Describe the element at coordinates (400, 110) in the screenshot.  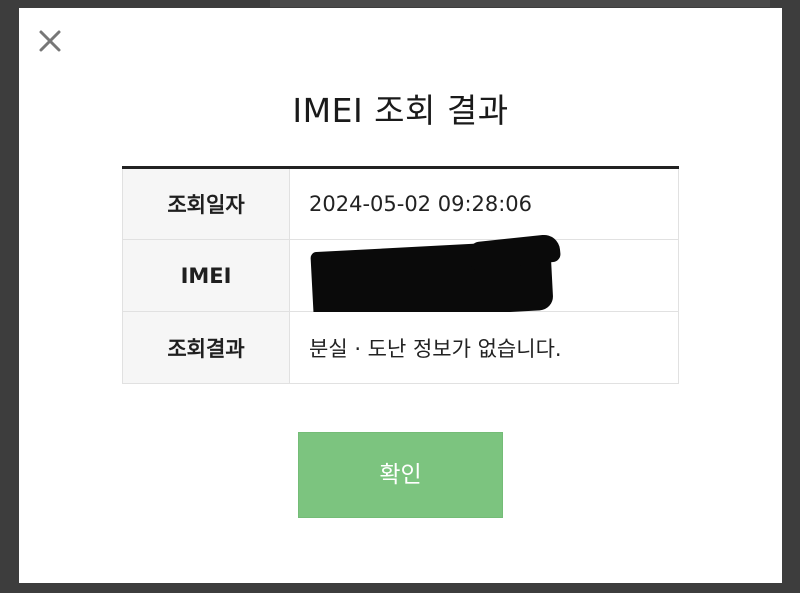
I see `dialog-title: IMEI 조회 결과` at that location.